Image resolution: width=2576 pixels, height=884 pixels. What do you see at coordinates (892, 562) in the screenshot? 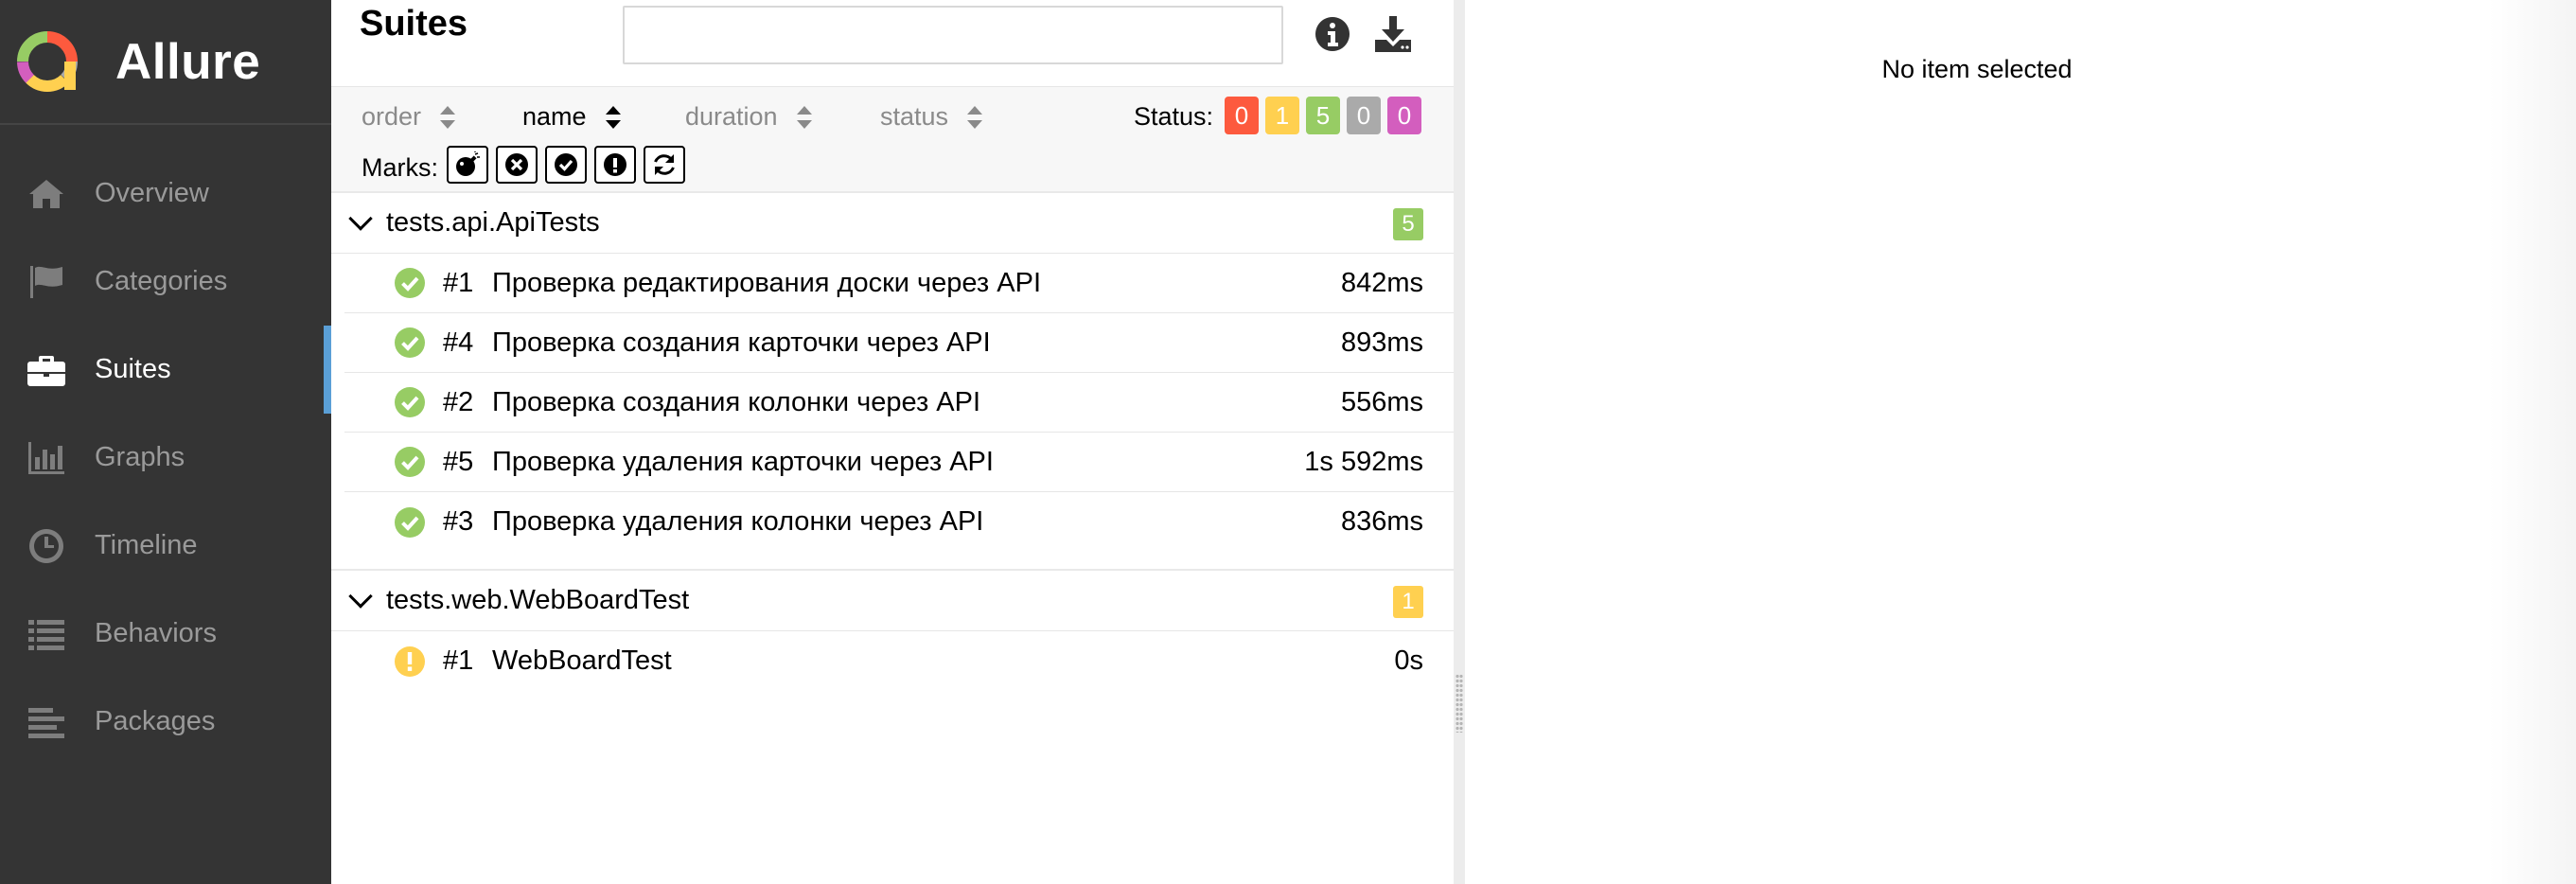
I see `group-divider` at bounding box center [892, 562].